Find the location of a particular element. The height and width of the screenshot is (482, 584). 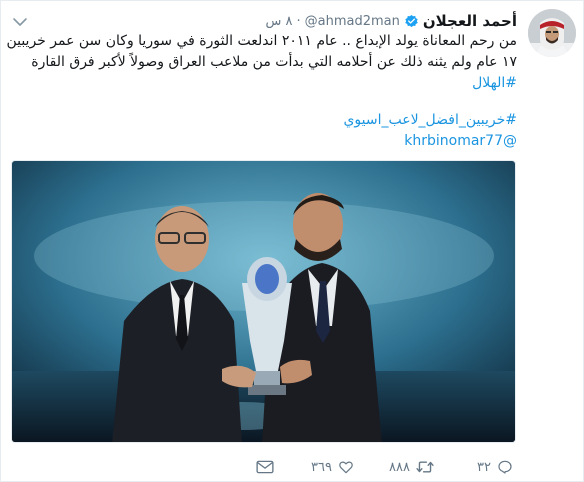

hashtag-link: #خريبين_افضل_لاعب_اسيوي is located at coordinates (267, 120).